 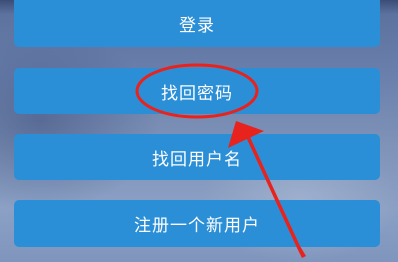 I want to click on login-button-label: 登录, so click(x=197, y=26).